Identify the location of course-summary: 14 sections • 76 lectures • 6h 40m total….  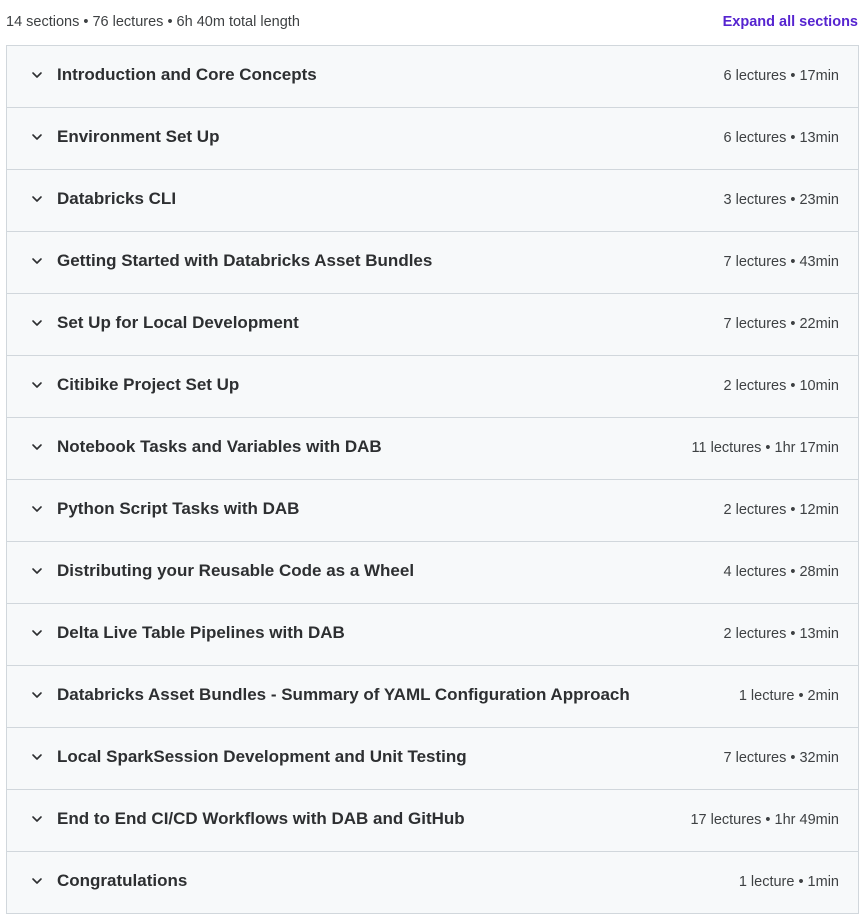
(153, 22).